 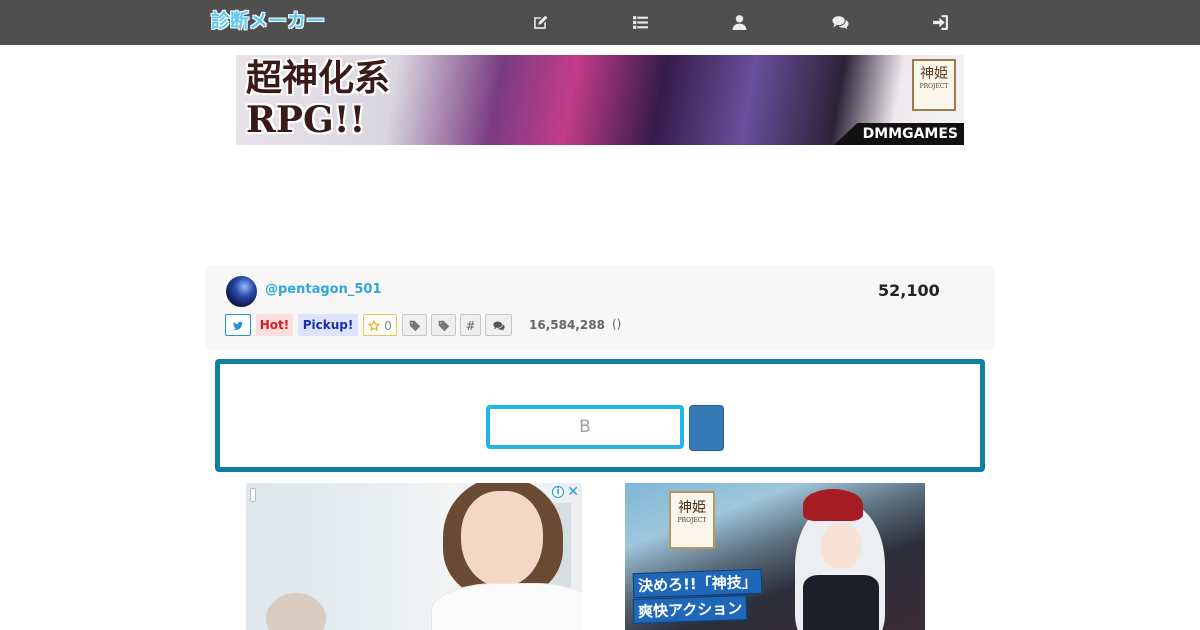 I want to click on pickup-badge: Pickup!, so click(x=328, y=325).